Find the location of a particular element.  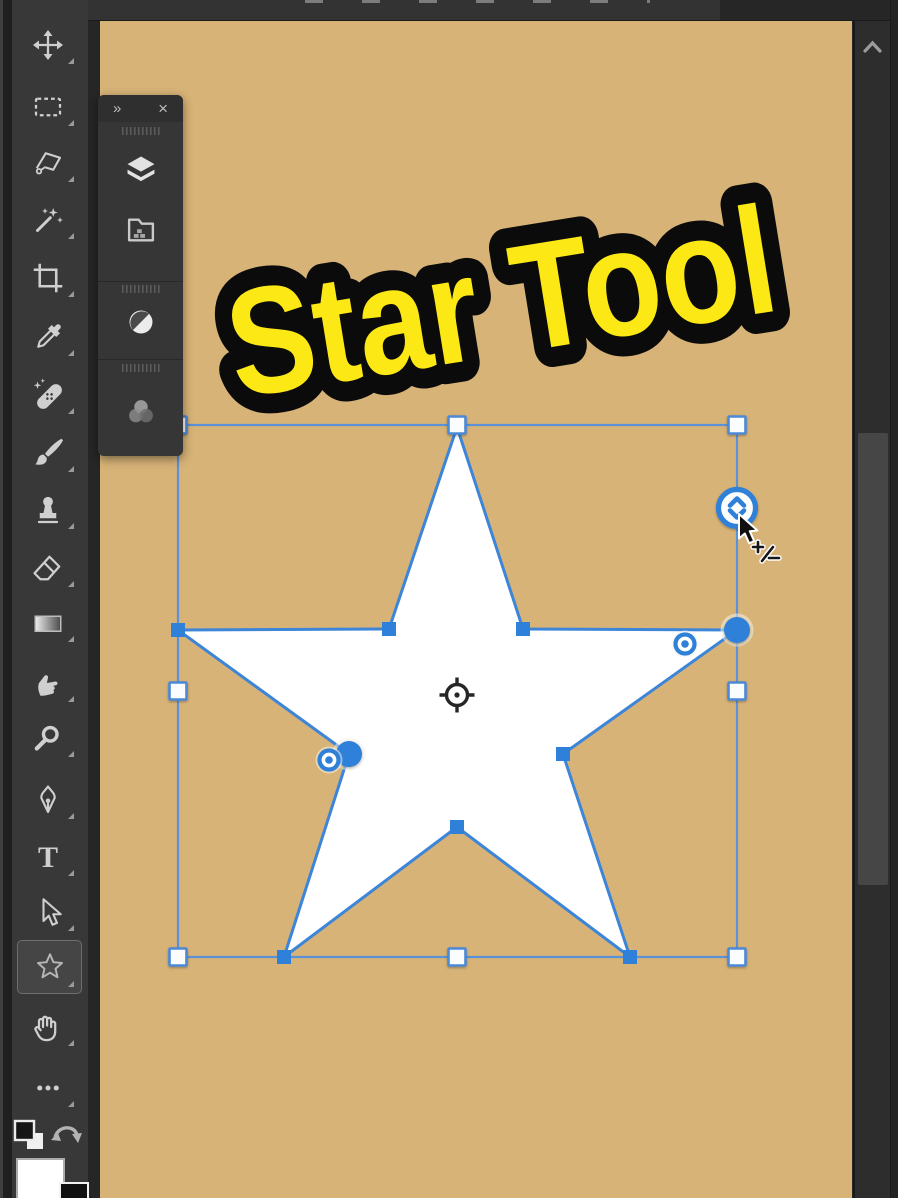

layers-panel-button is located at coordinates (141, 170).